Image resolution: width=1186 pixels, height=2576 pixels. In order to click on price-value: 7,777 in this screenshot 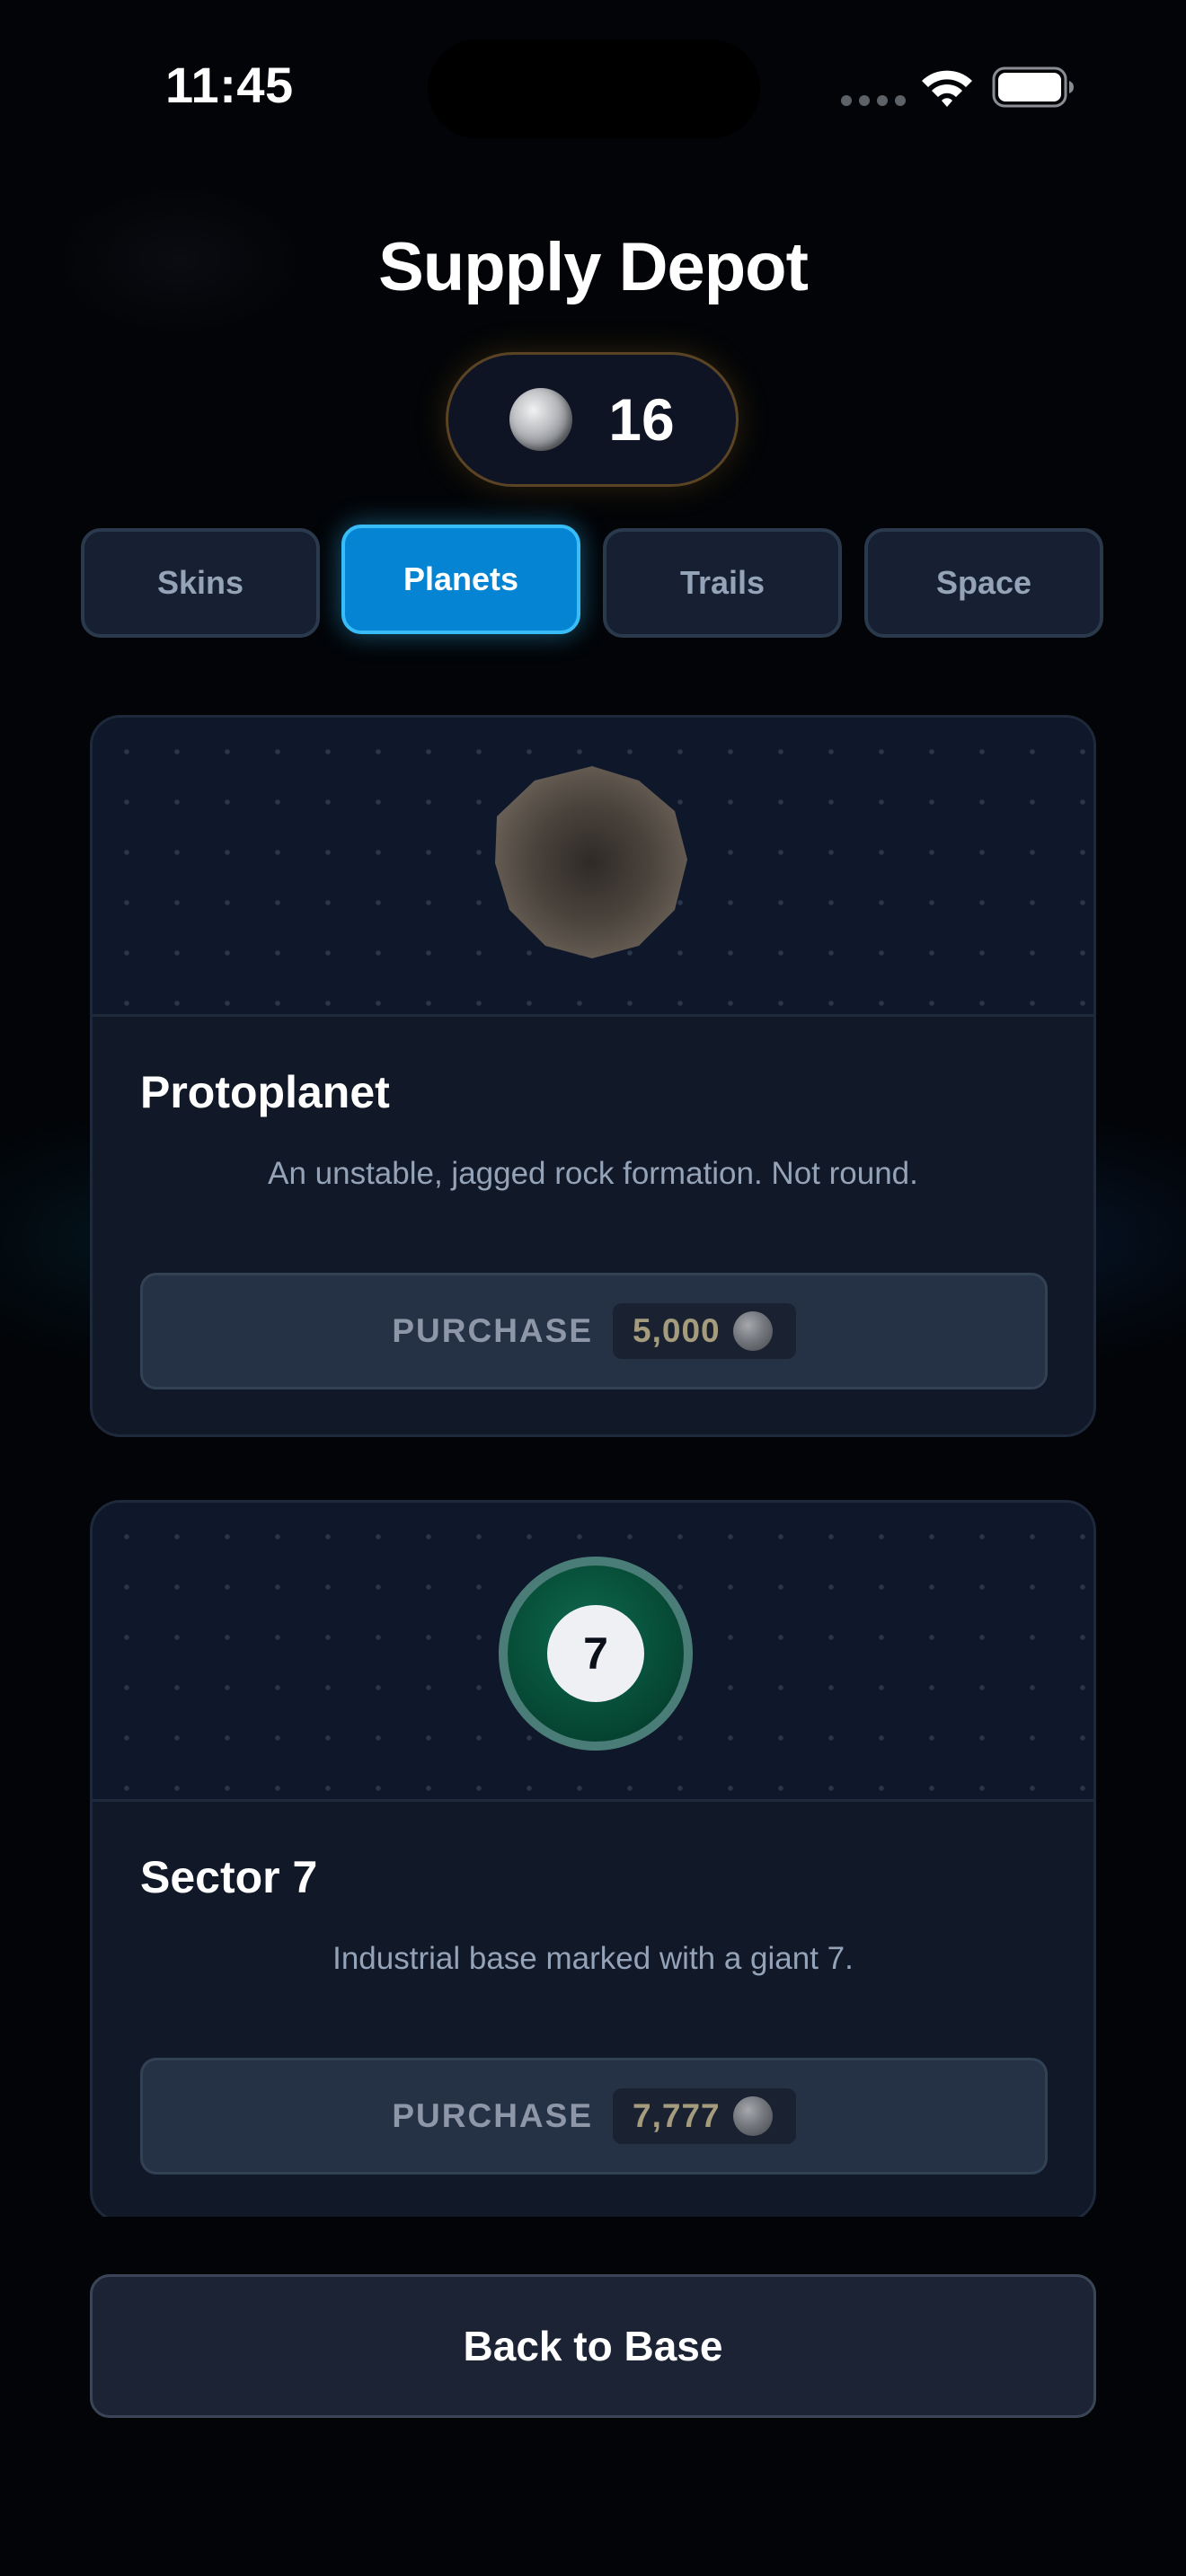, I will do `click(677, 2115)`.